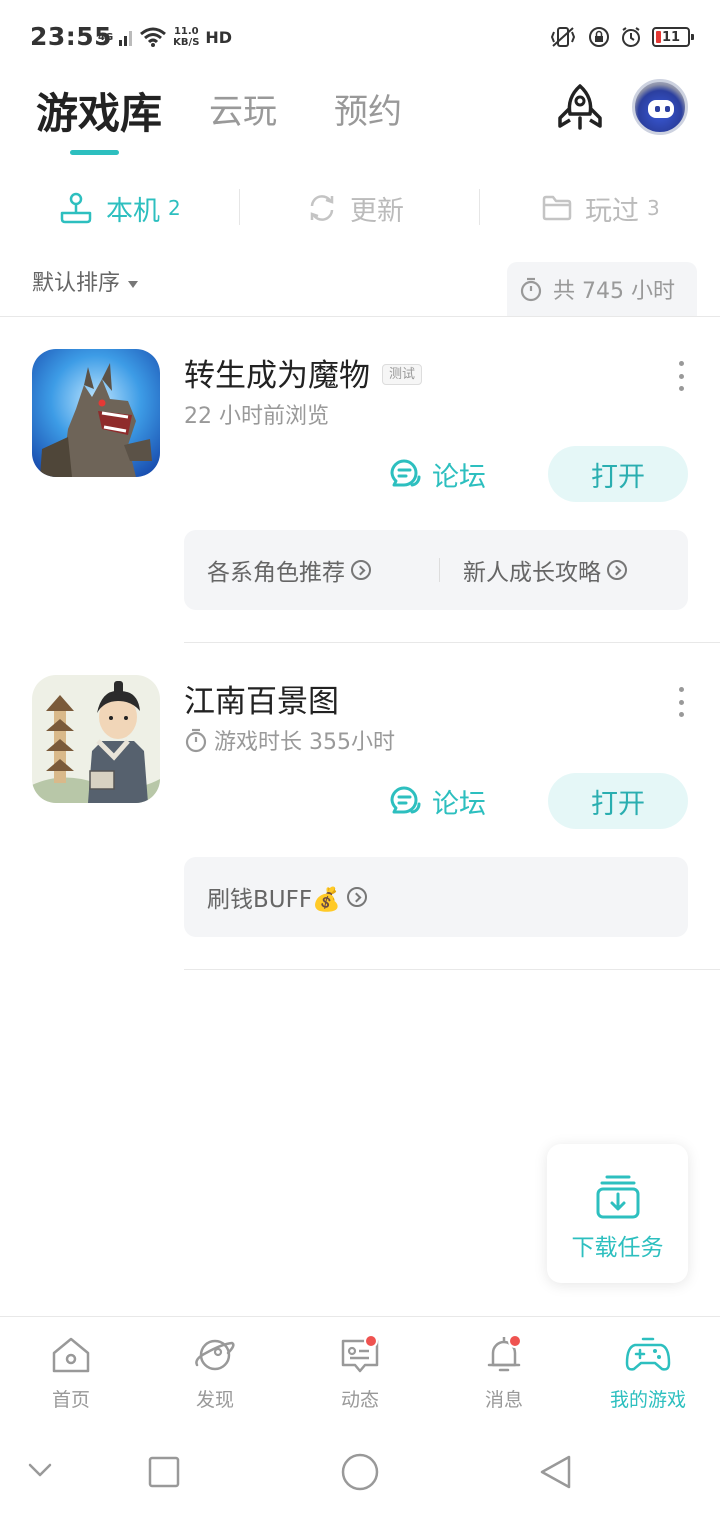 The width and height of the screenshot is (720, 1520). I want to click on bottom-nav: 首页 发现 动态 消息 我的游戏, so click(360, 1373).